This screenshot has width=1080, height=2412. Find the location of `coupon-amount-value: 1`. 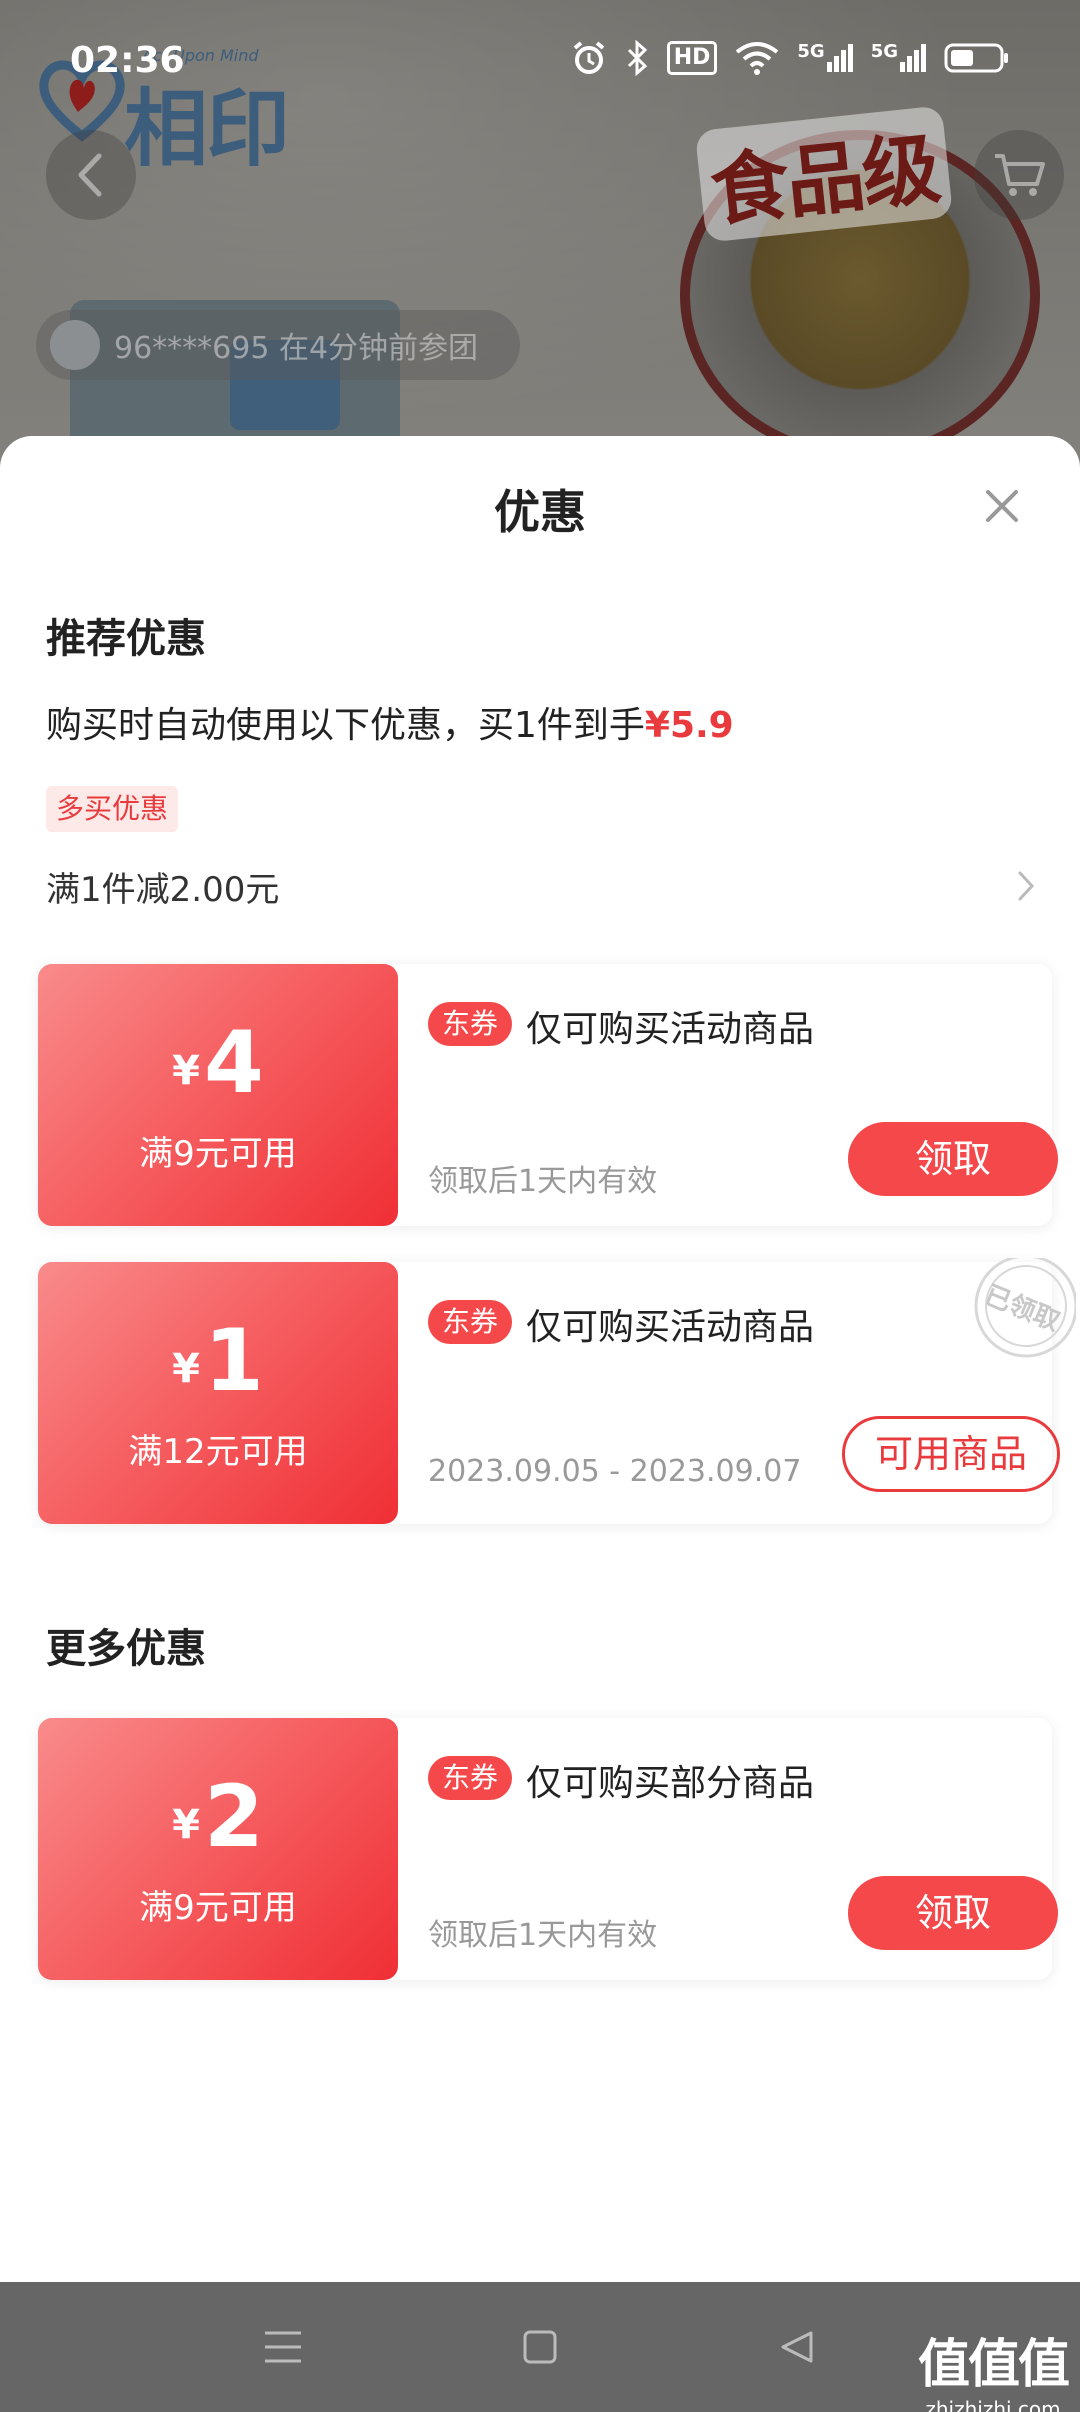

coupon-amount-value: 1 is located at coordinates (234, 1361).